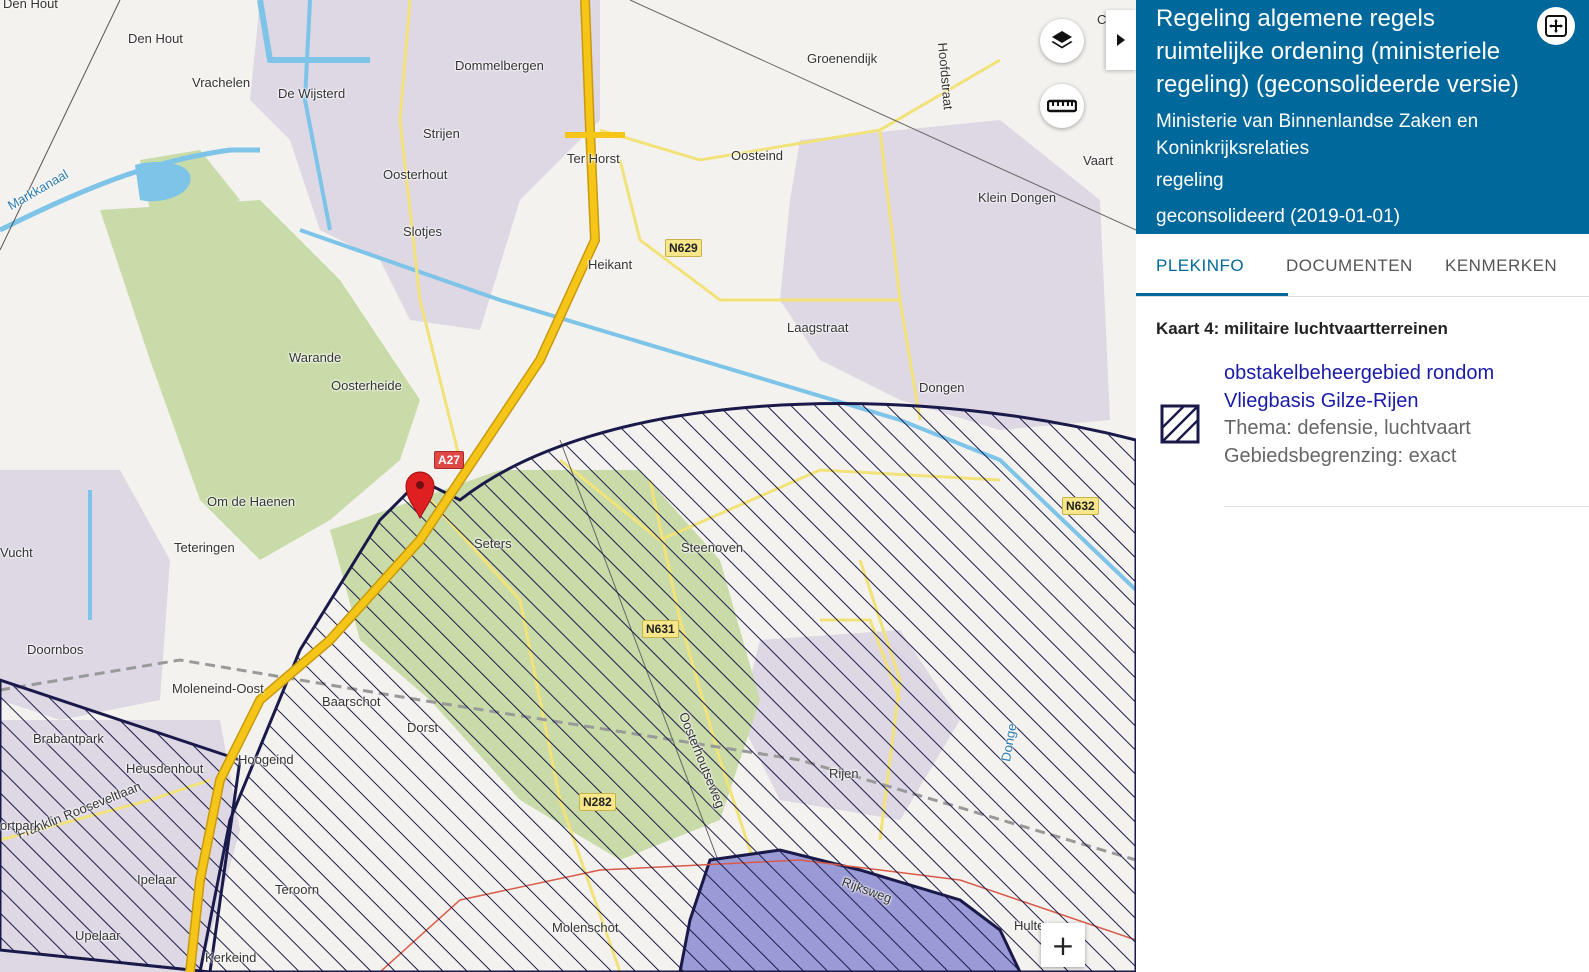 The height and width of the screenshot is (972, 1589). What do you see at coordinates (1347, 428) in the screenshot?
I see `feature-theme: Thema: defensie, luchtvaart` at bounding box center [1347, 428].